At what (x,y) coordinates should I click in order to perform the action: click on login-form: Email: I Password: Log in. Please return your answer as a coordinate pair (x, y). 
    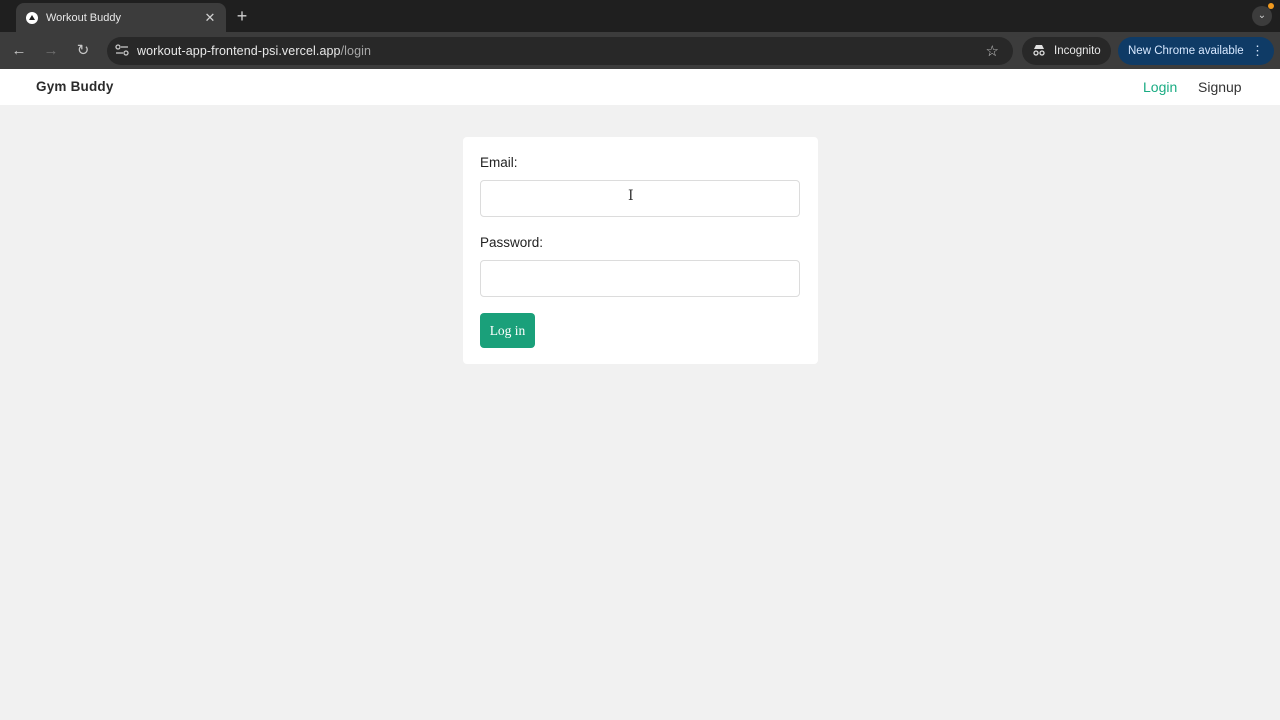
    Looking at the image, I should click on (640, 250).